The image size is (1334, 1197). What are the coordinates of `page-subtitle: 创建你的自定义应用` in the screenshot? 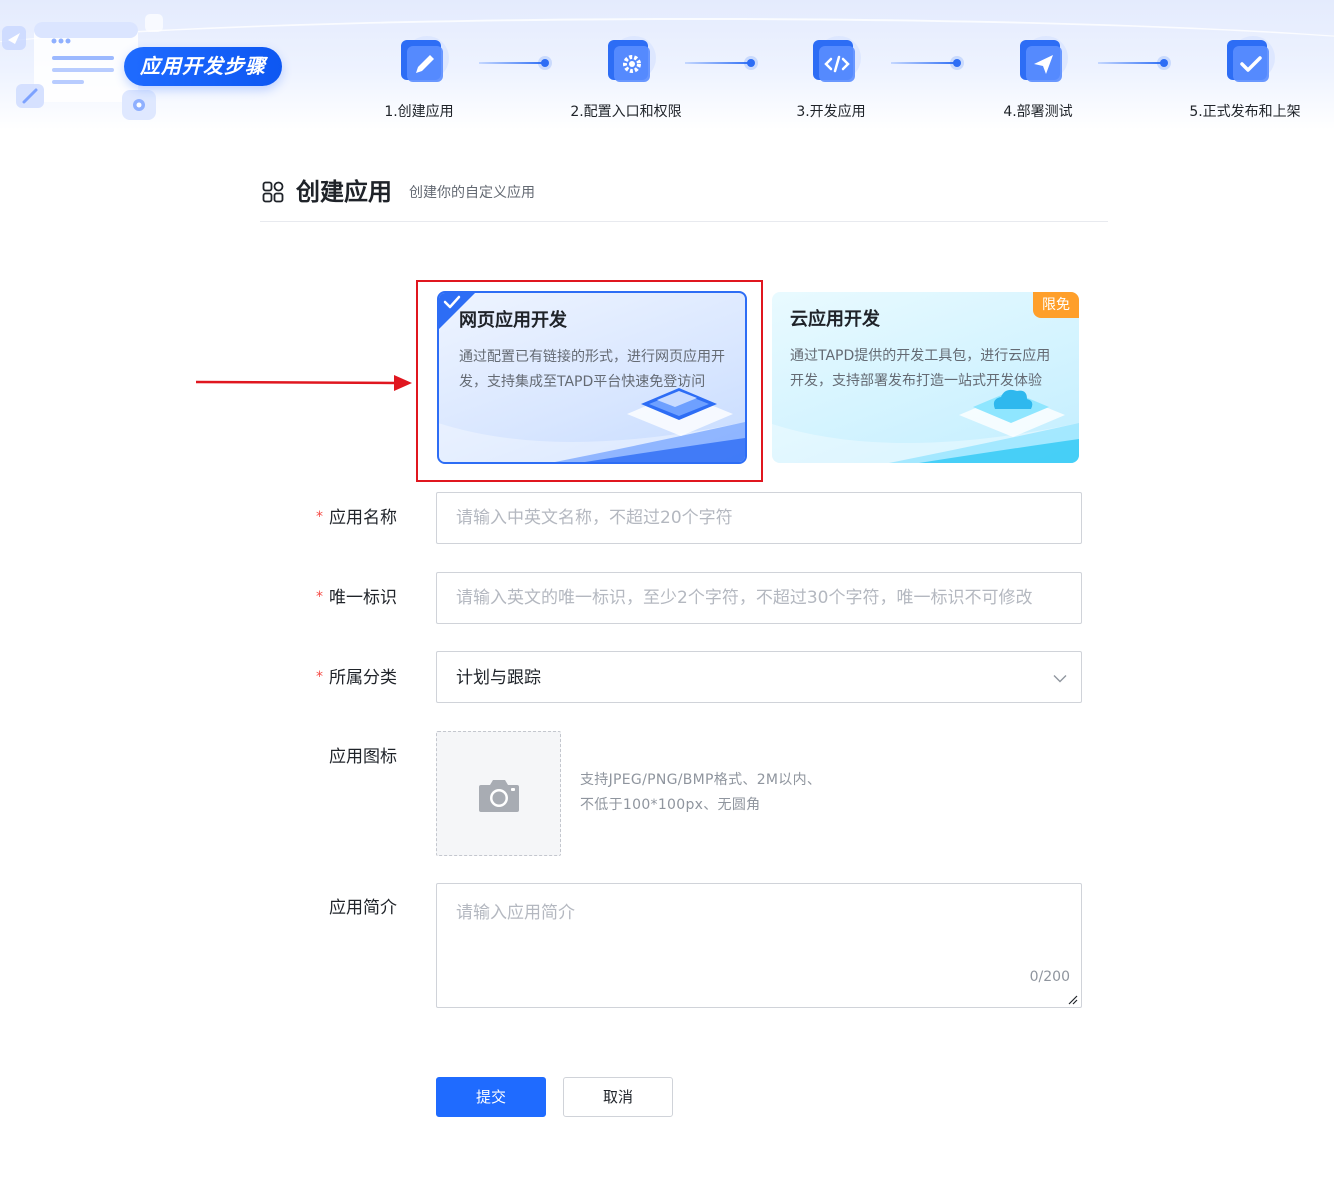 It's located at (472, 193).